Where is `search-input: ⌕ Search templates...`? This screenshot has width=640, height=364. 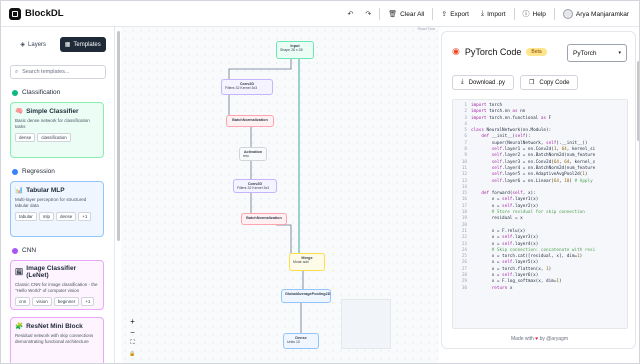
search-input: ⌕ Search templates... is located at coordinates (58, 72).